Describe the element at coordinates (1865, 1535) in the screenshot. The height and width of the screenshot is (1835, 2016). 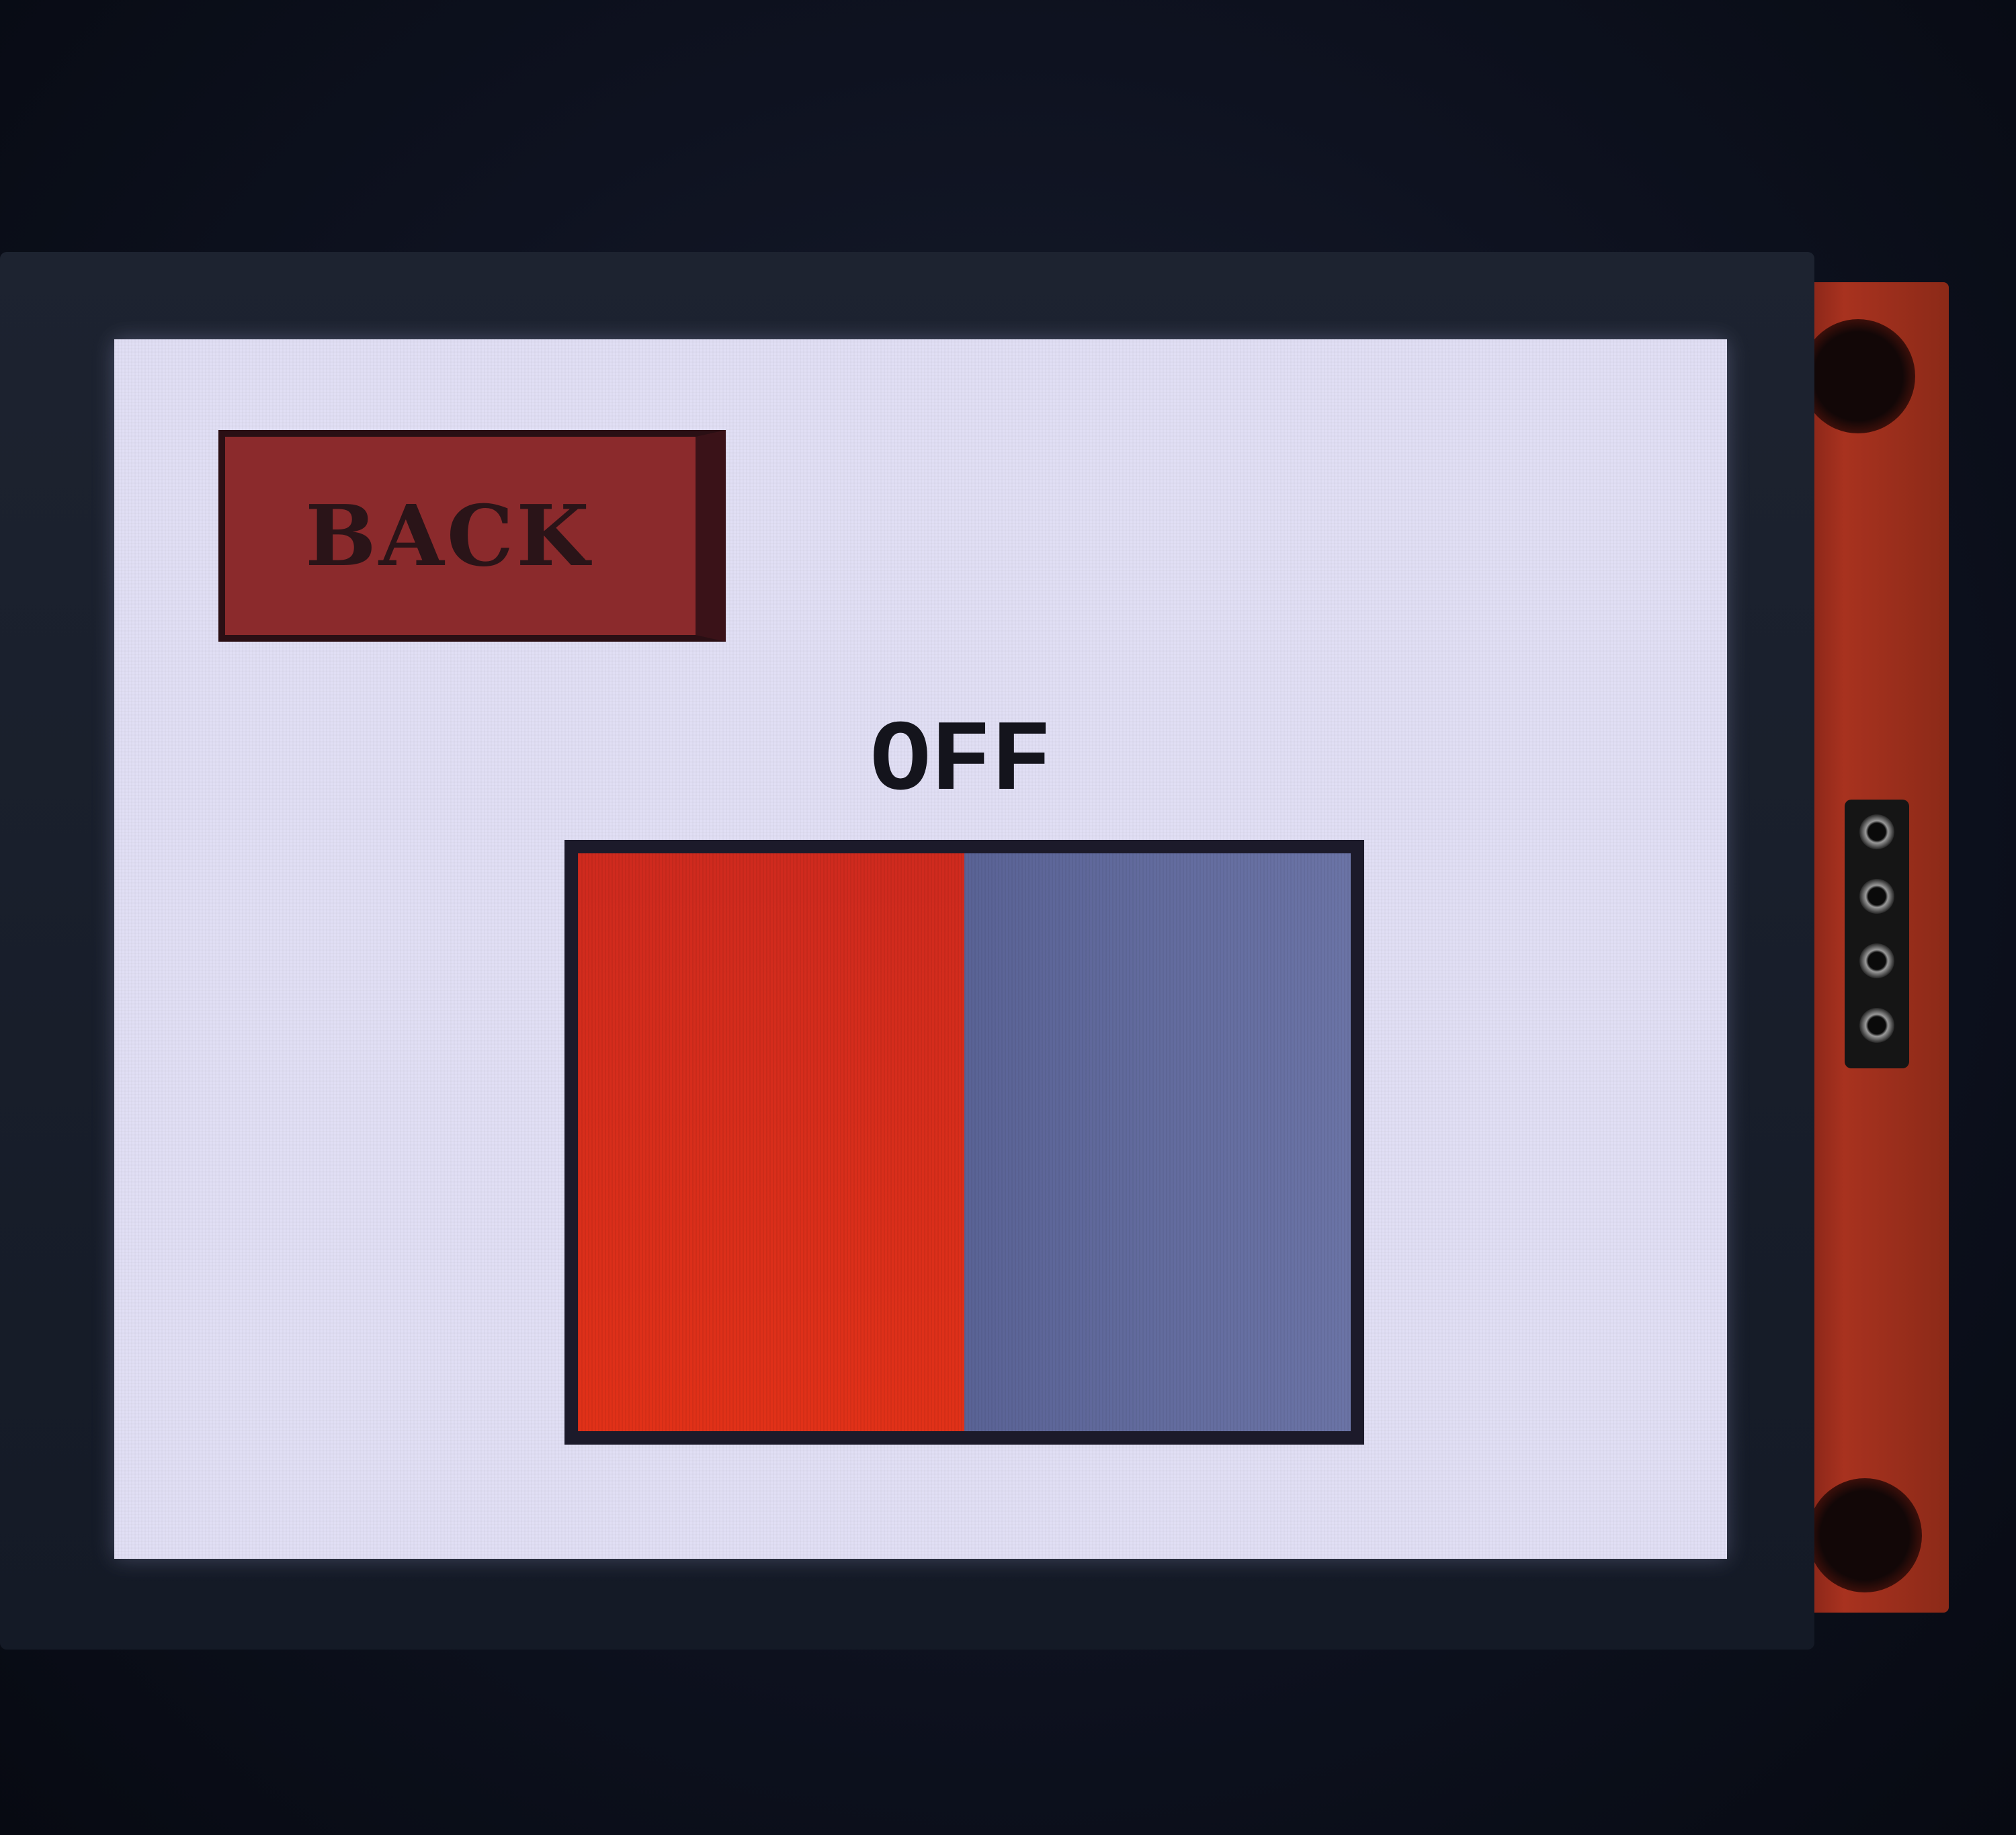
I see `mount-hole-bottom` at that location.